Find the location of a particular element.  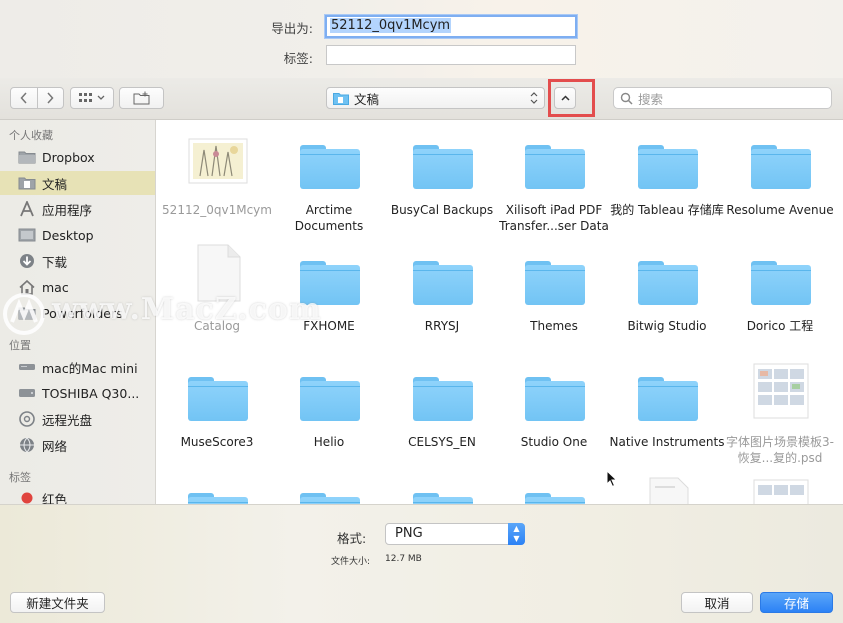

search-icon is located at coordinates (626, 98).